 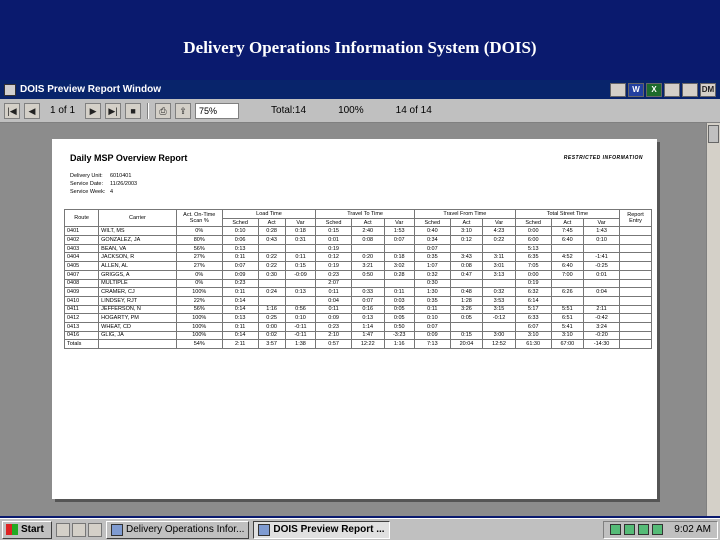 I want to click on table-cell: 3:26, so click(x=466, y=309).